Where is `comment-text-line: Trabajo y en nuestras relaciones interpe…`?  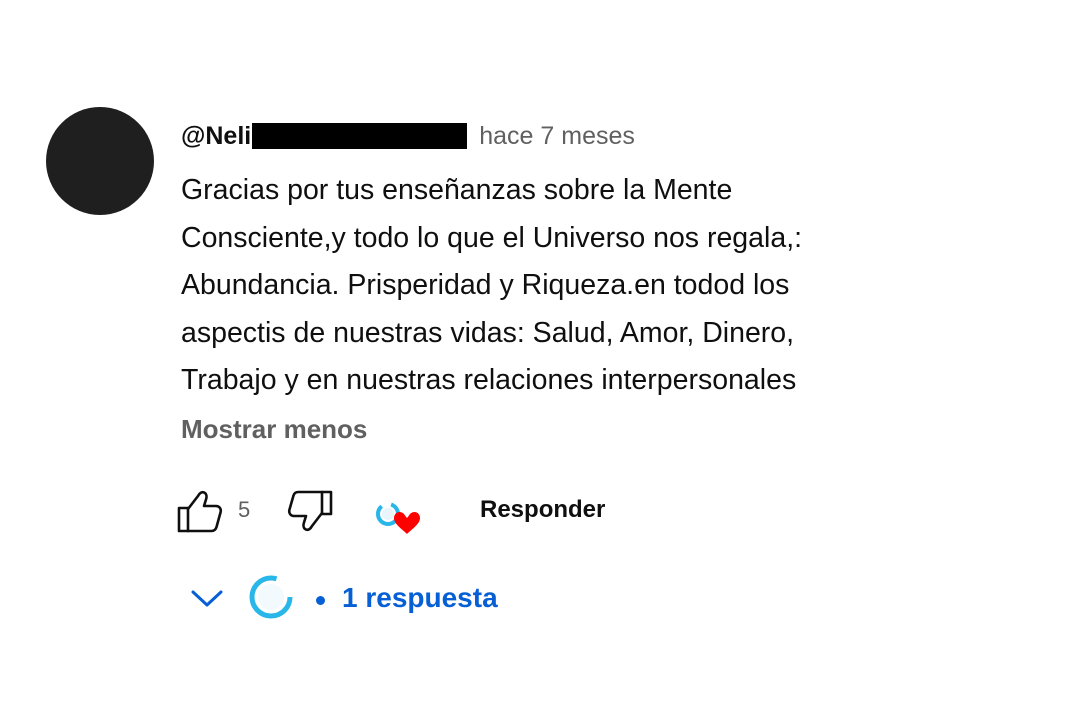 comment-text-line: Trabajo y en nuestras relaciones interpe… is located at coordinates (489, 380).